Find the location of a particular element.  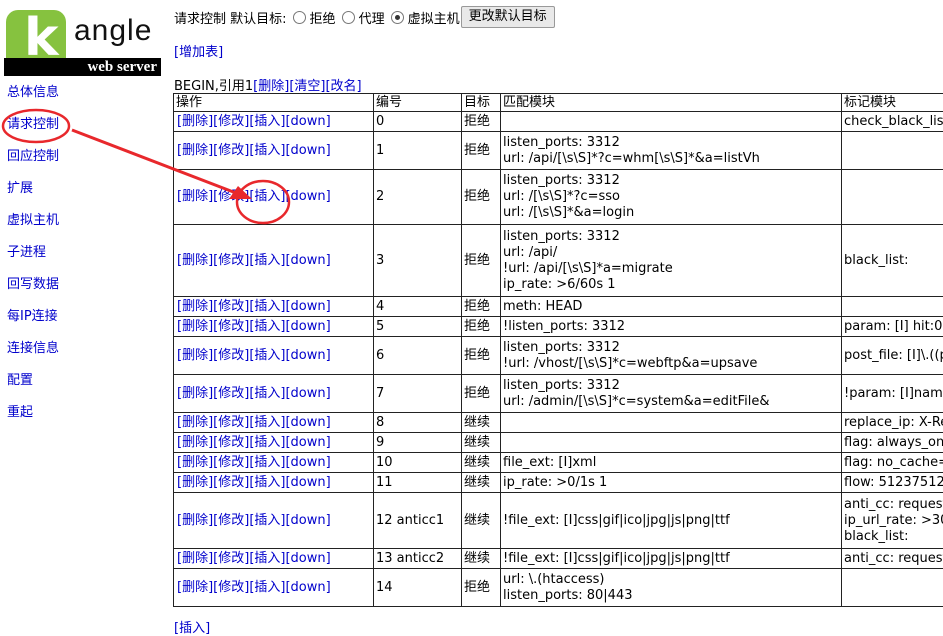

sidebar-item: 配置 is located at coordinates (33, 388).